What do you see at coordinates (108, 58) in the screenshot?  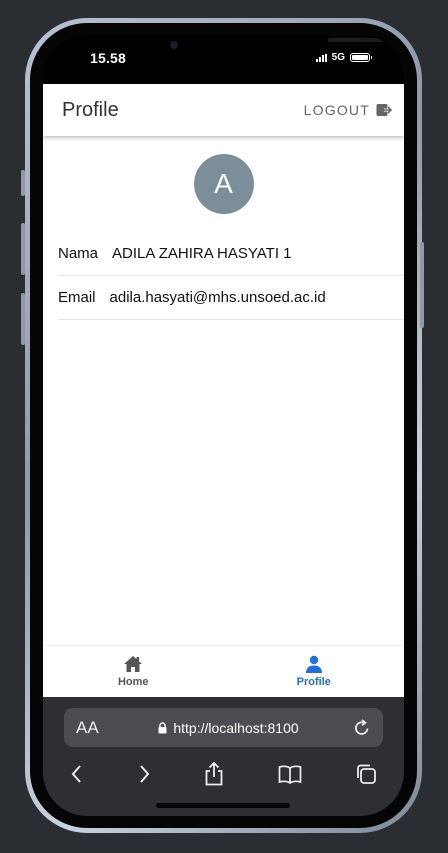 I see `status-time: 15.58` at bounding box center [108, 58].